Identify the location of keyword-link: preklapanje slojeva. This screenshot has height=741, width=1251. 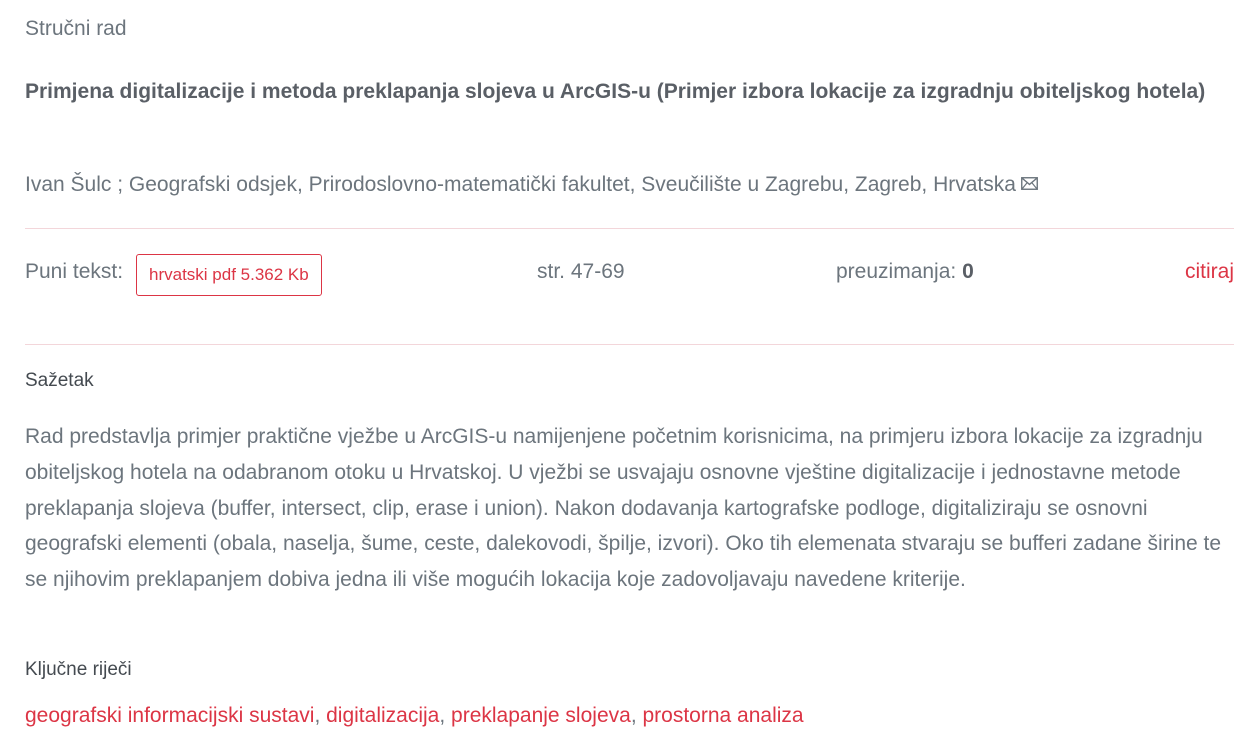
(541, 715).